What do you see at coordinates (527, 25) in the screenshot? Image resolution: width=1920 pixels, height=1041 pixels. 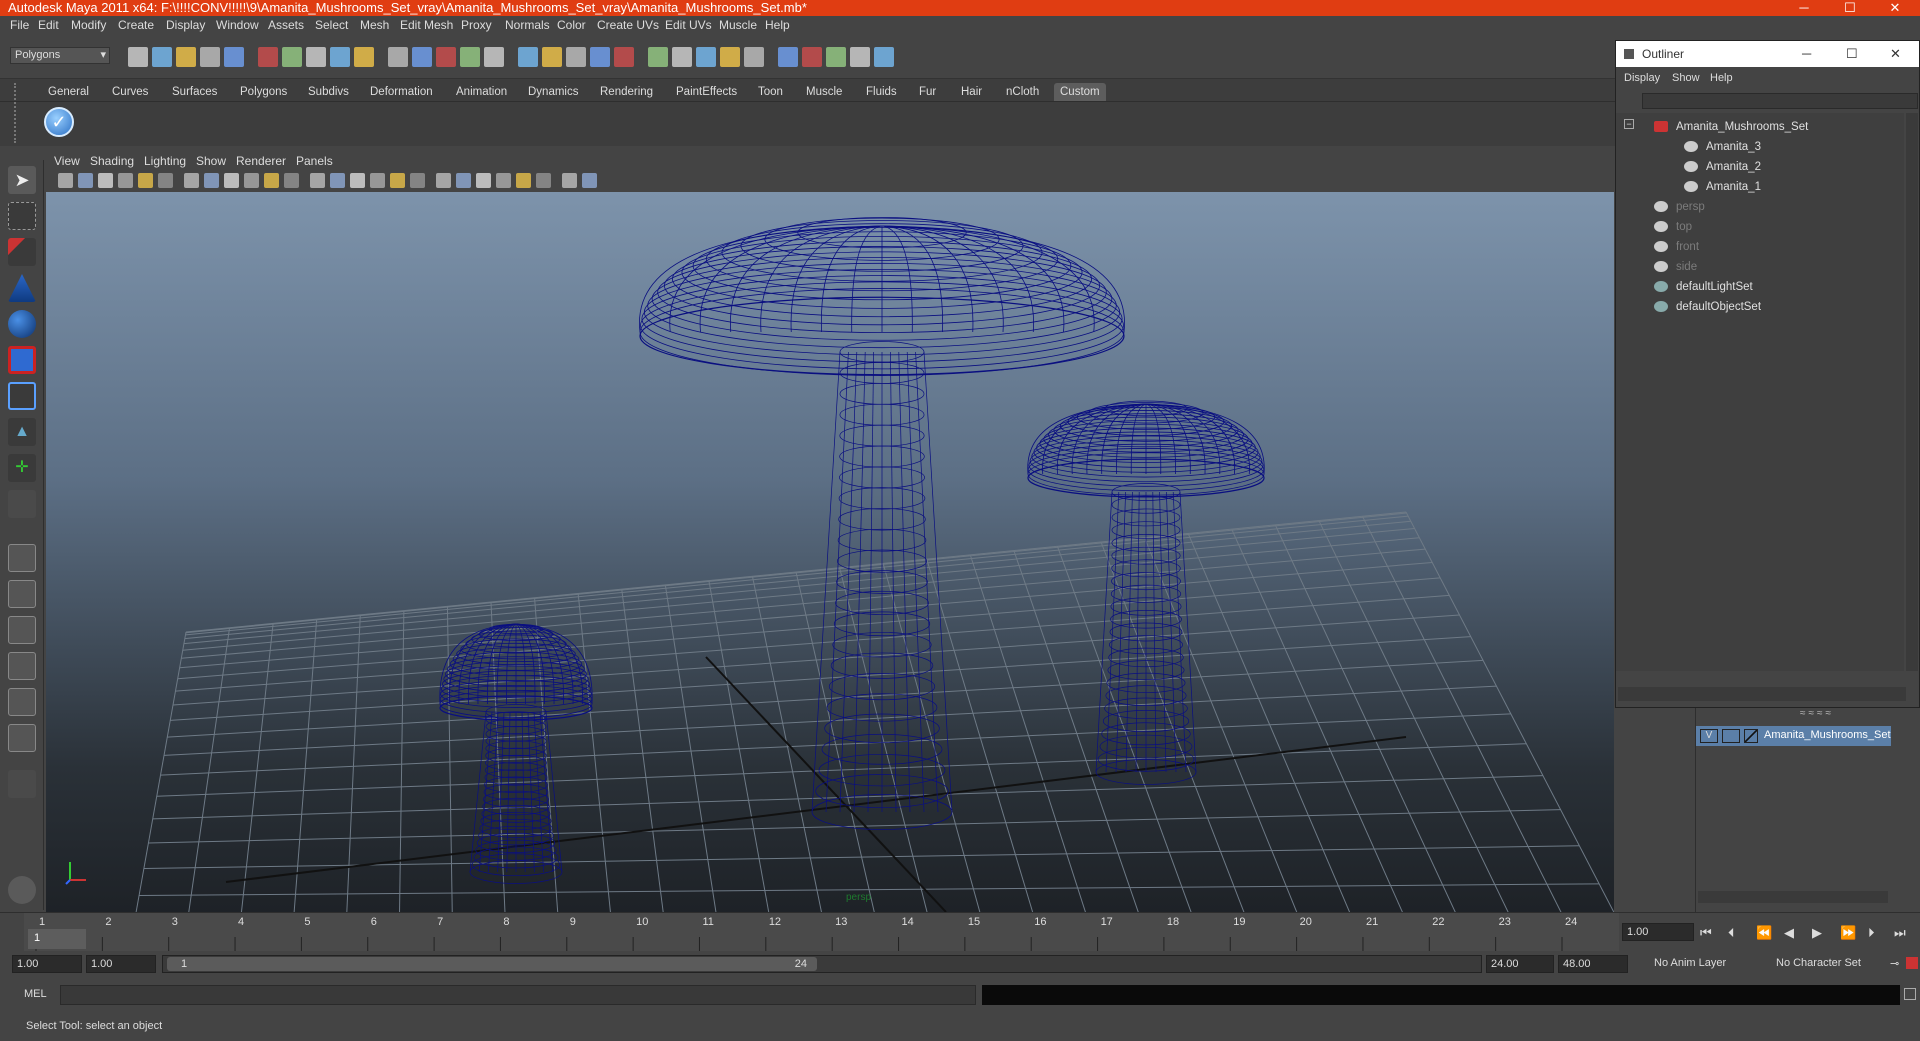 I see `menu-normals: Normals` at bounding box center [527, 25].